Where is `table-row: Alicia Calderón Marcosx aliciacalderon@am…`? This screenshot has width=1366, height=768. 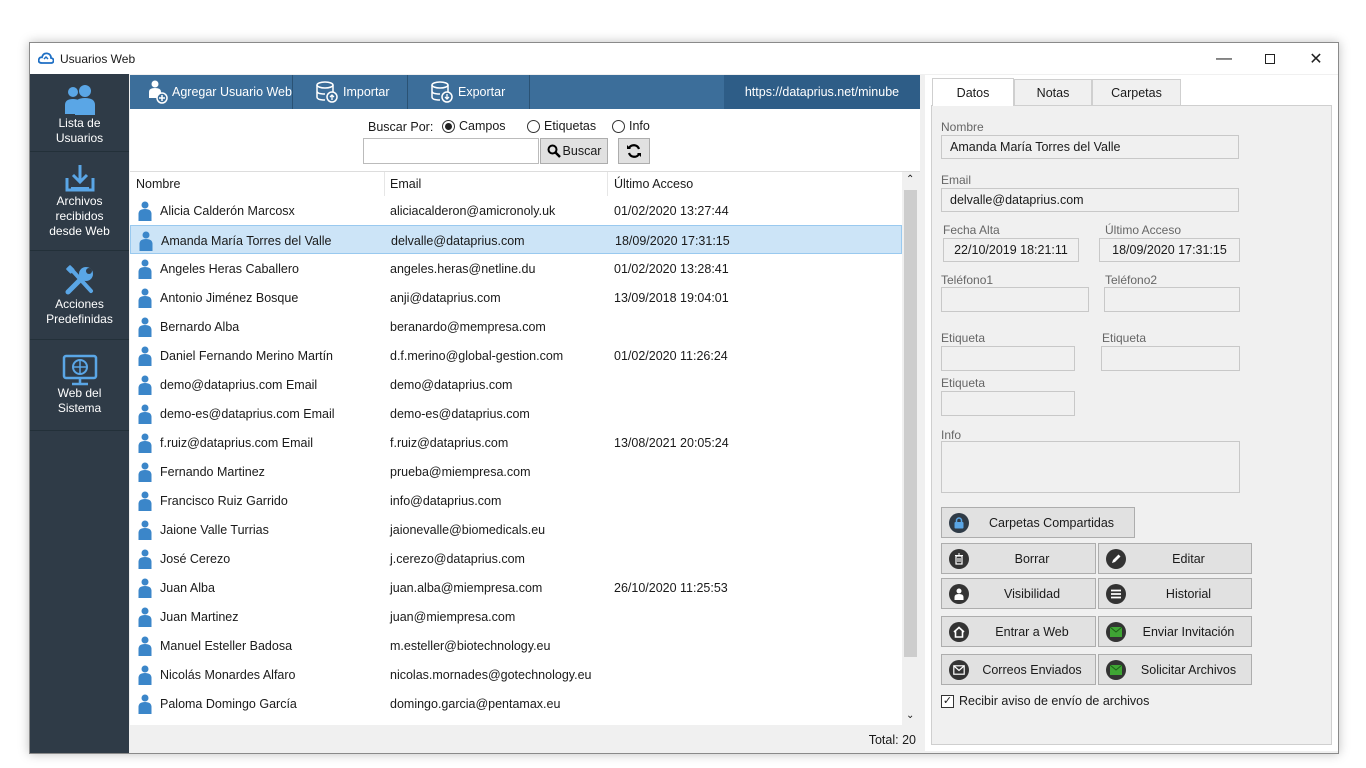
table-row: Alicia Calderón Marcosx aliciacalderon@am… is located at coordinates (516, 210).